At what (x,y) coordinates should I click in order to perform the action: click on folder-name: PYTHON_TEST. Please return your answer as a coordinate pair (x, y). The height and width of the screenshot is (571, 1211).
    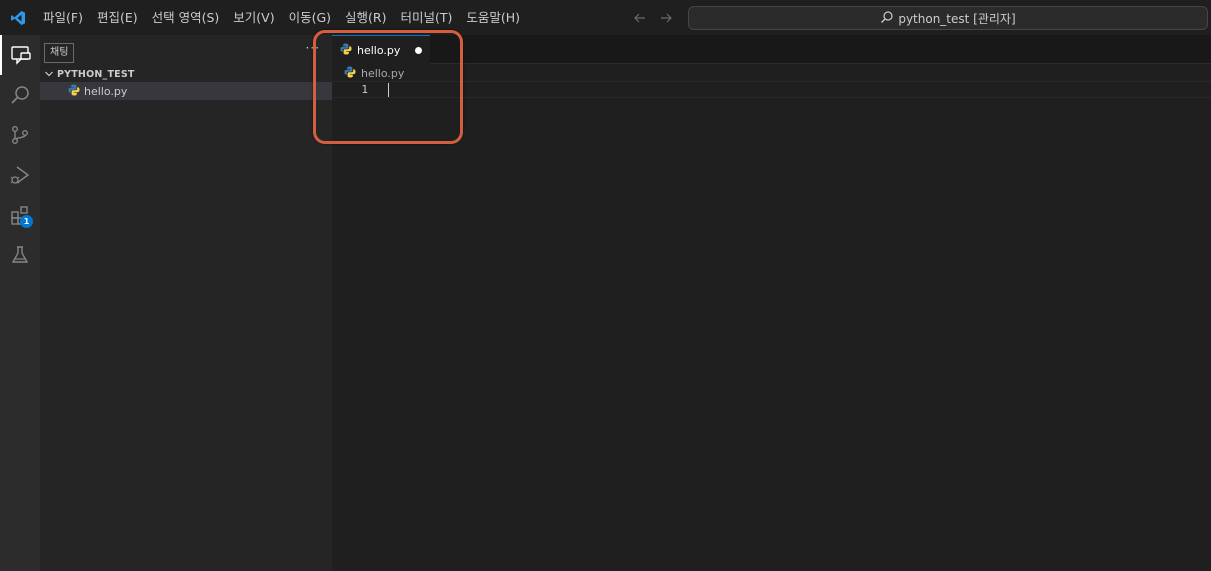
    Looking at the image, I should click on (96, 74).